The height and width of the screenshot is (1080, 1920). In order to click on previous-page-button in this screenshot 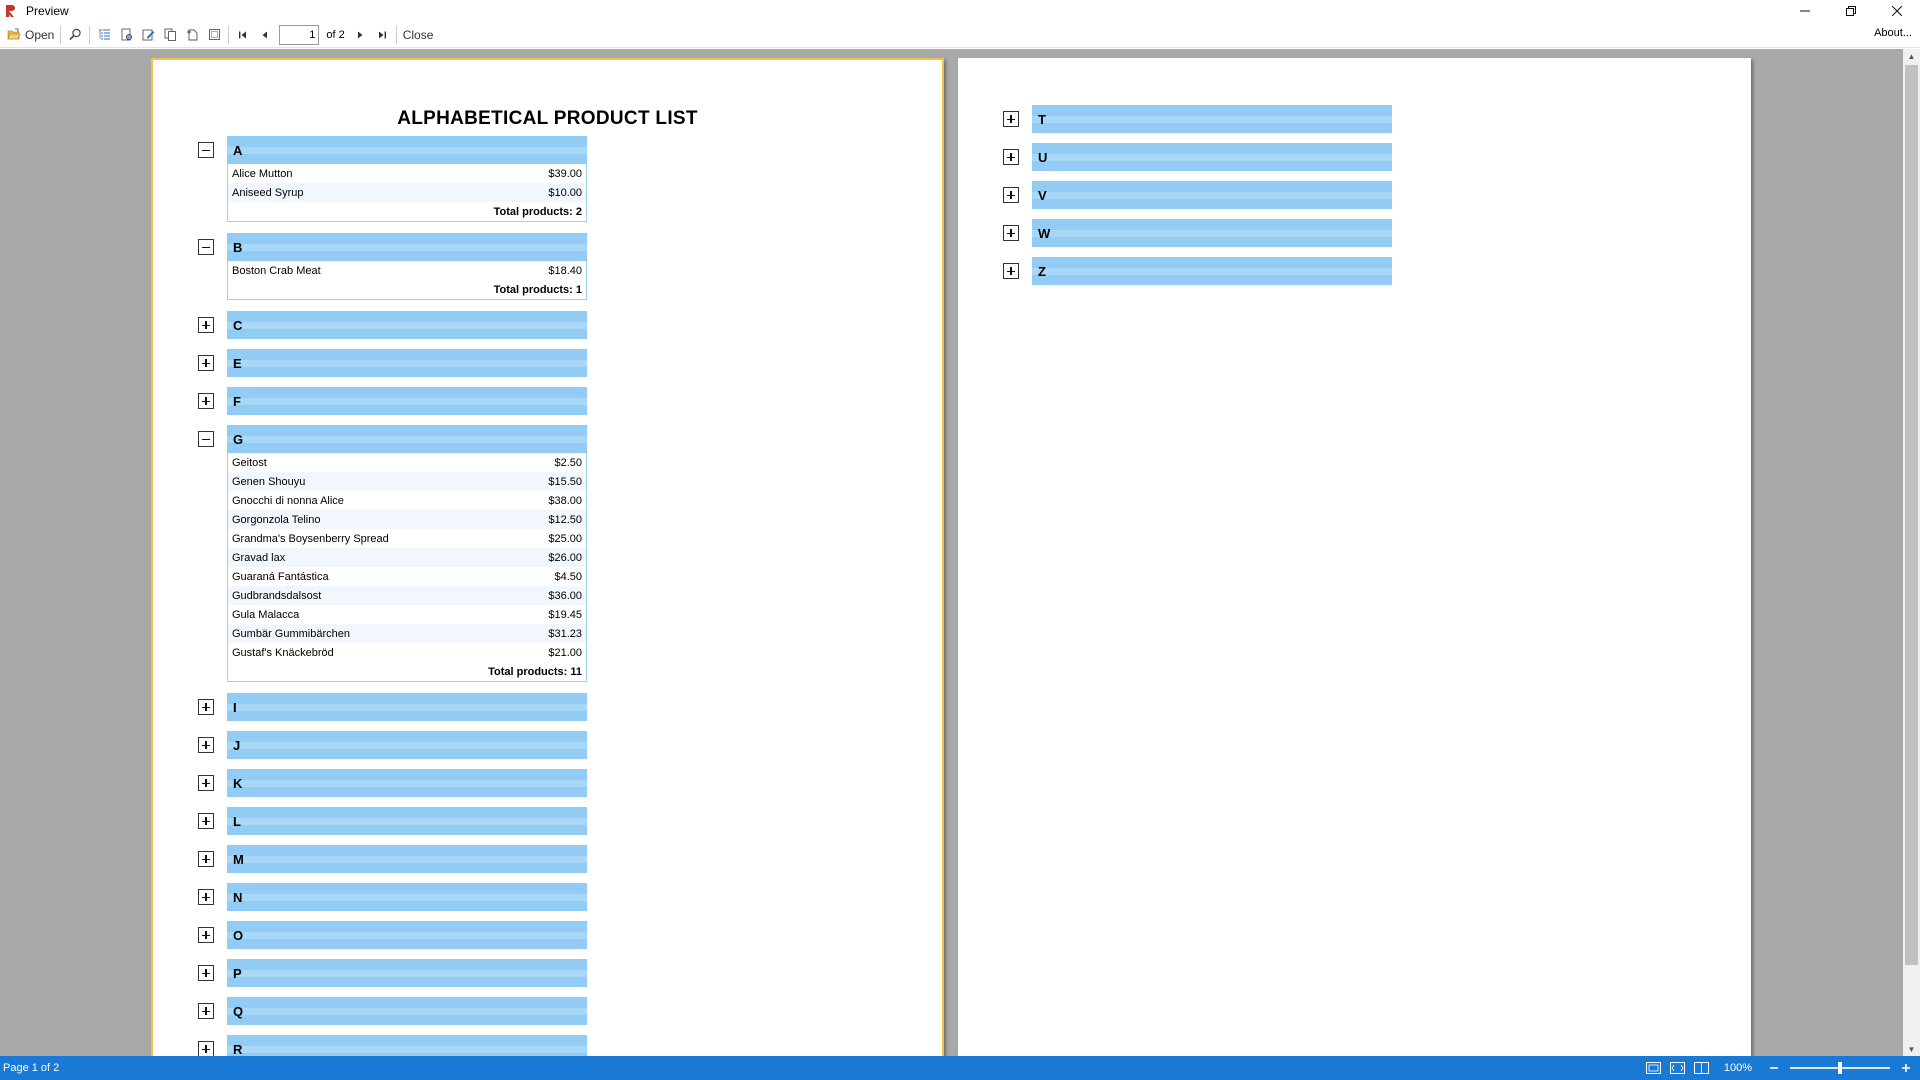, I will do `click(265, 35)`.